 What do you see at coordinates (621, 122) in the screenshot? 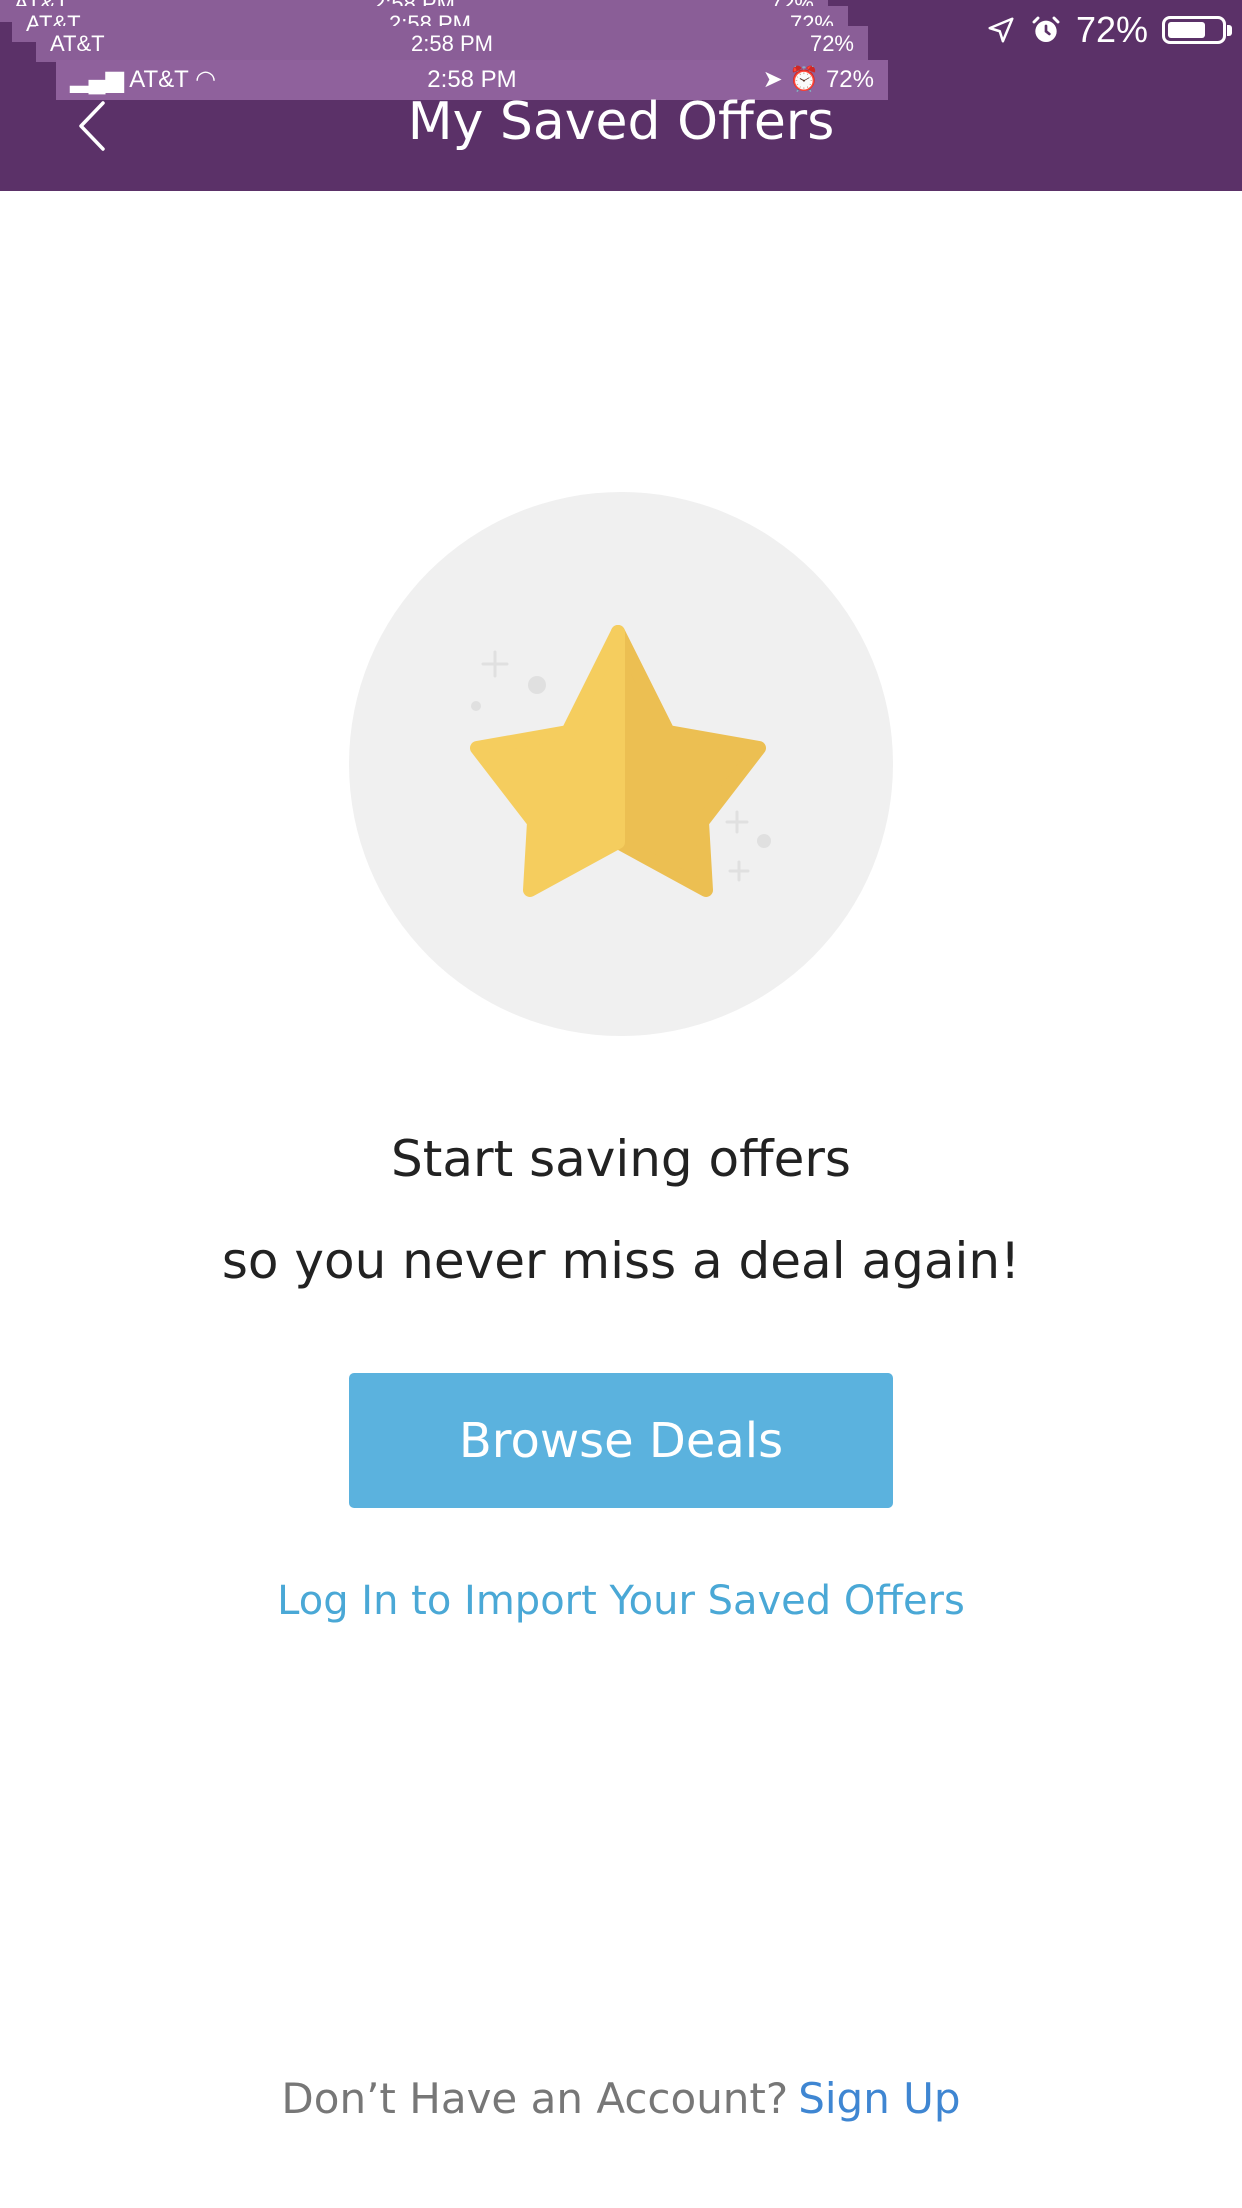
I see `page-title: My Saved Offers` at bounding box center [621, 122].